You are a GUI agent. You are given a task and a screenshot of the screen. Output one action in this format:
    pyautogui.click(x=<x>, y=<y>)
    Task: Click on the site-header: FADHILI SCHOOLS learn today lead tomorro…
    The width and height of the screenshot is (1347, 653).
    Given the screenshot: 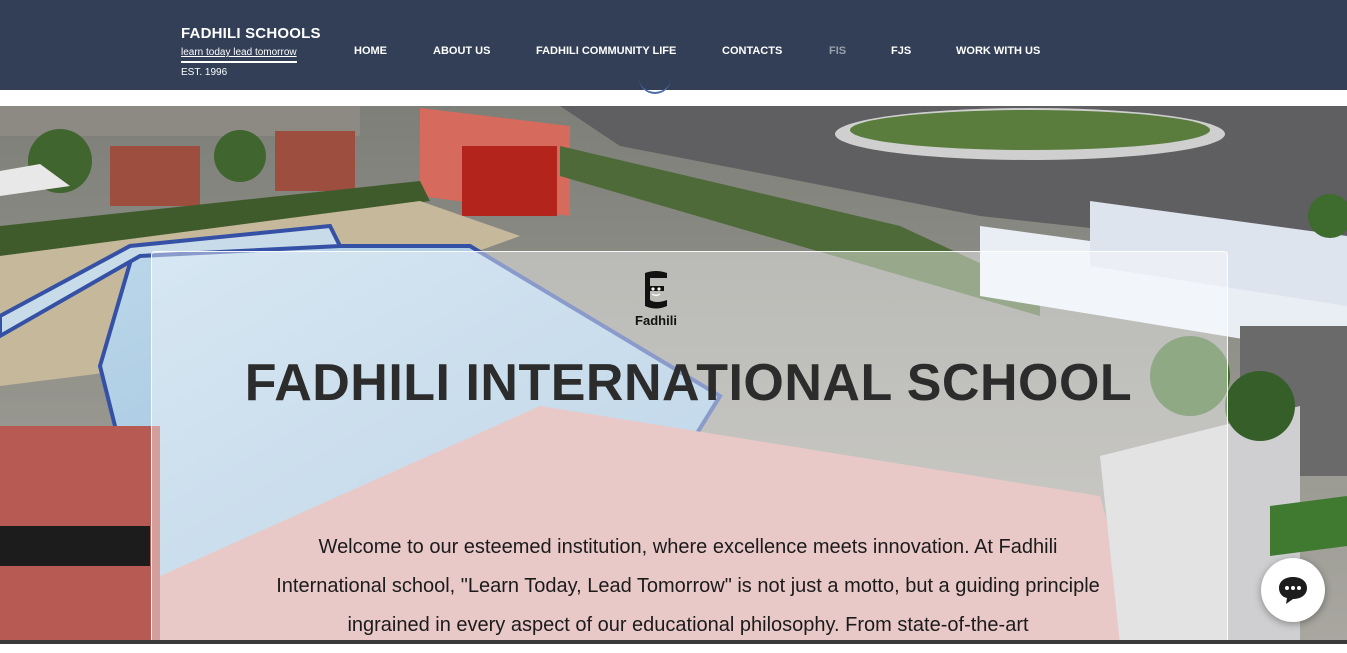 What is the action you would take?
    pyautogui.click(x=673, y=45)
    